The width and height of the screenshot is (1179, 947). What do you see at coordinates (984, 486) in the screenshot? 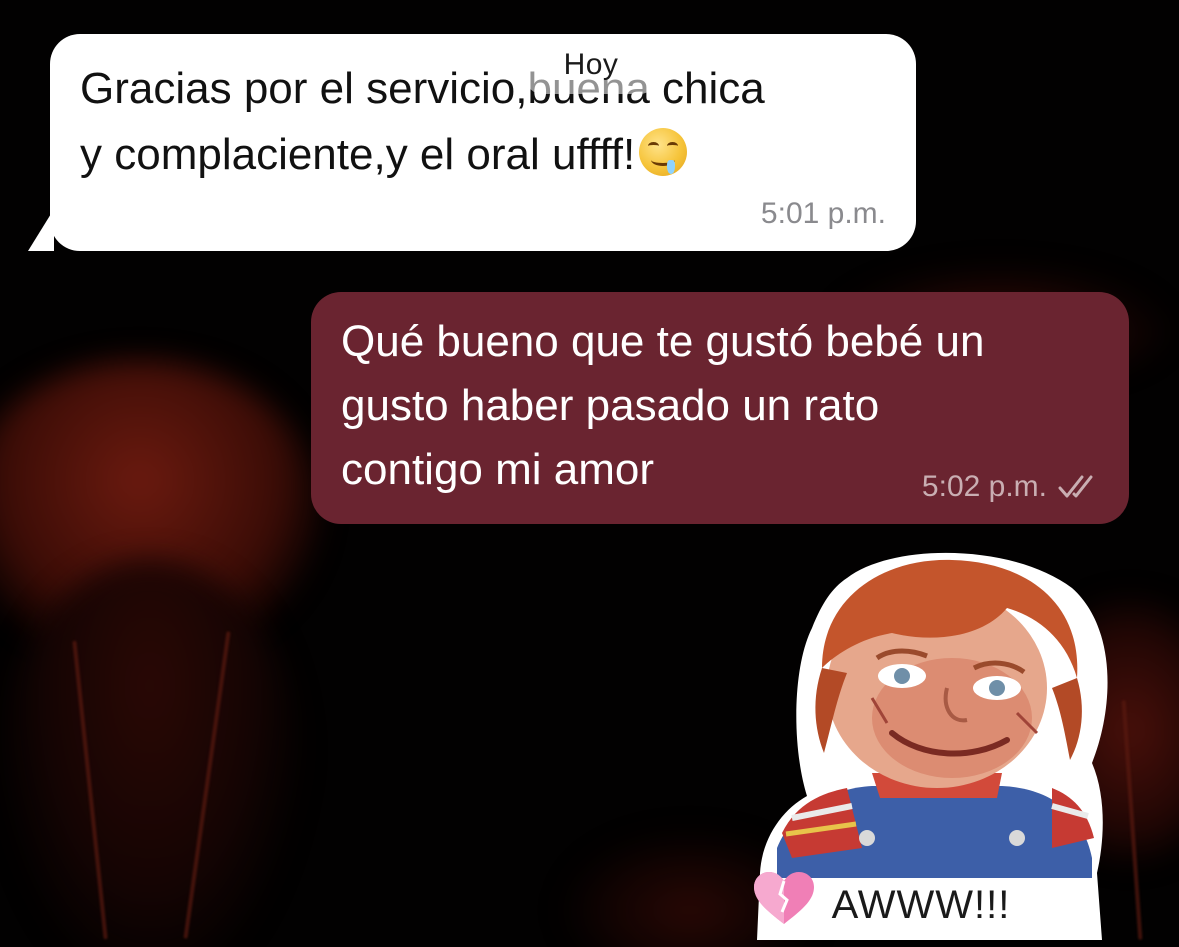
I see `message-timestamp: 5:02 p.m.` at bounding box center [984, 486].